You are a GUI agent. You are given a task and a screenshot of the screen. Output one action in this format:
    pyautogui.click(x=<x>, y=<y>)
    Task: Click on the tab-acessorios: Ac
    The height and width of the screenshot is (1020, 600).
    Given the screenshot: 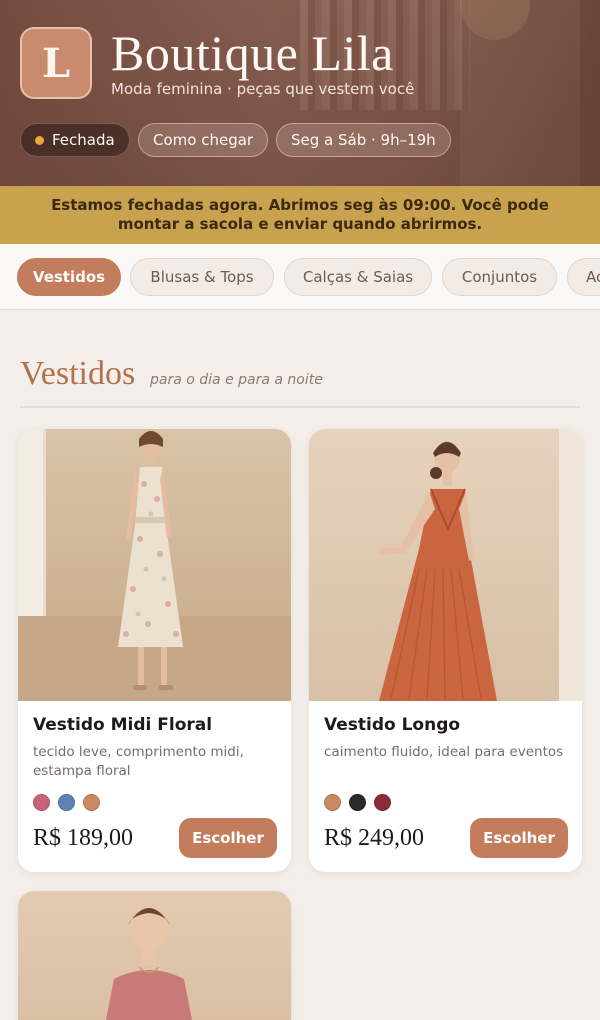 What is the action you would take?
    pyautogui.click(x=583, y=277)
    